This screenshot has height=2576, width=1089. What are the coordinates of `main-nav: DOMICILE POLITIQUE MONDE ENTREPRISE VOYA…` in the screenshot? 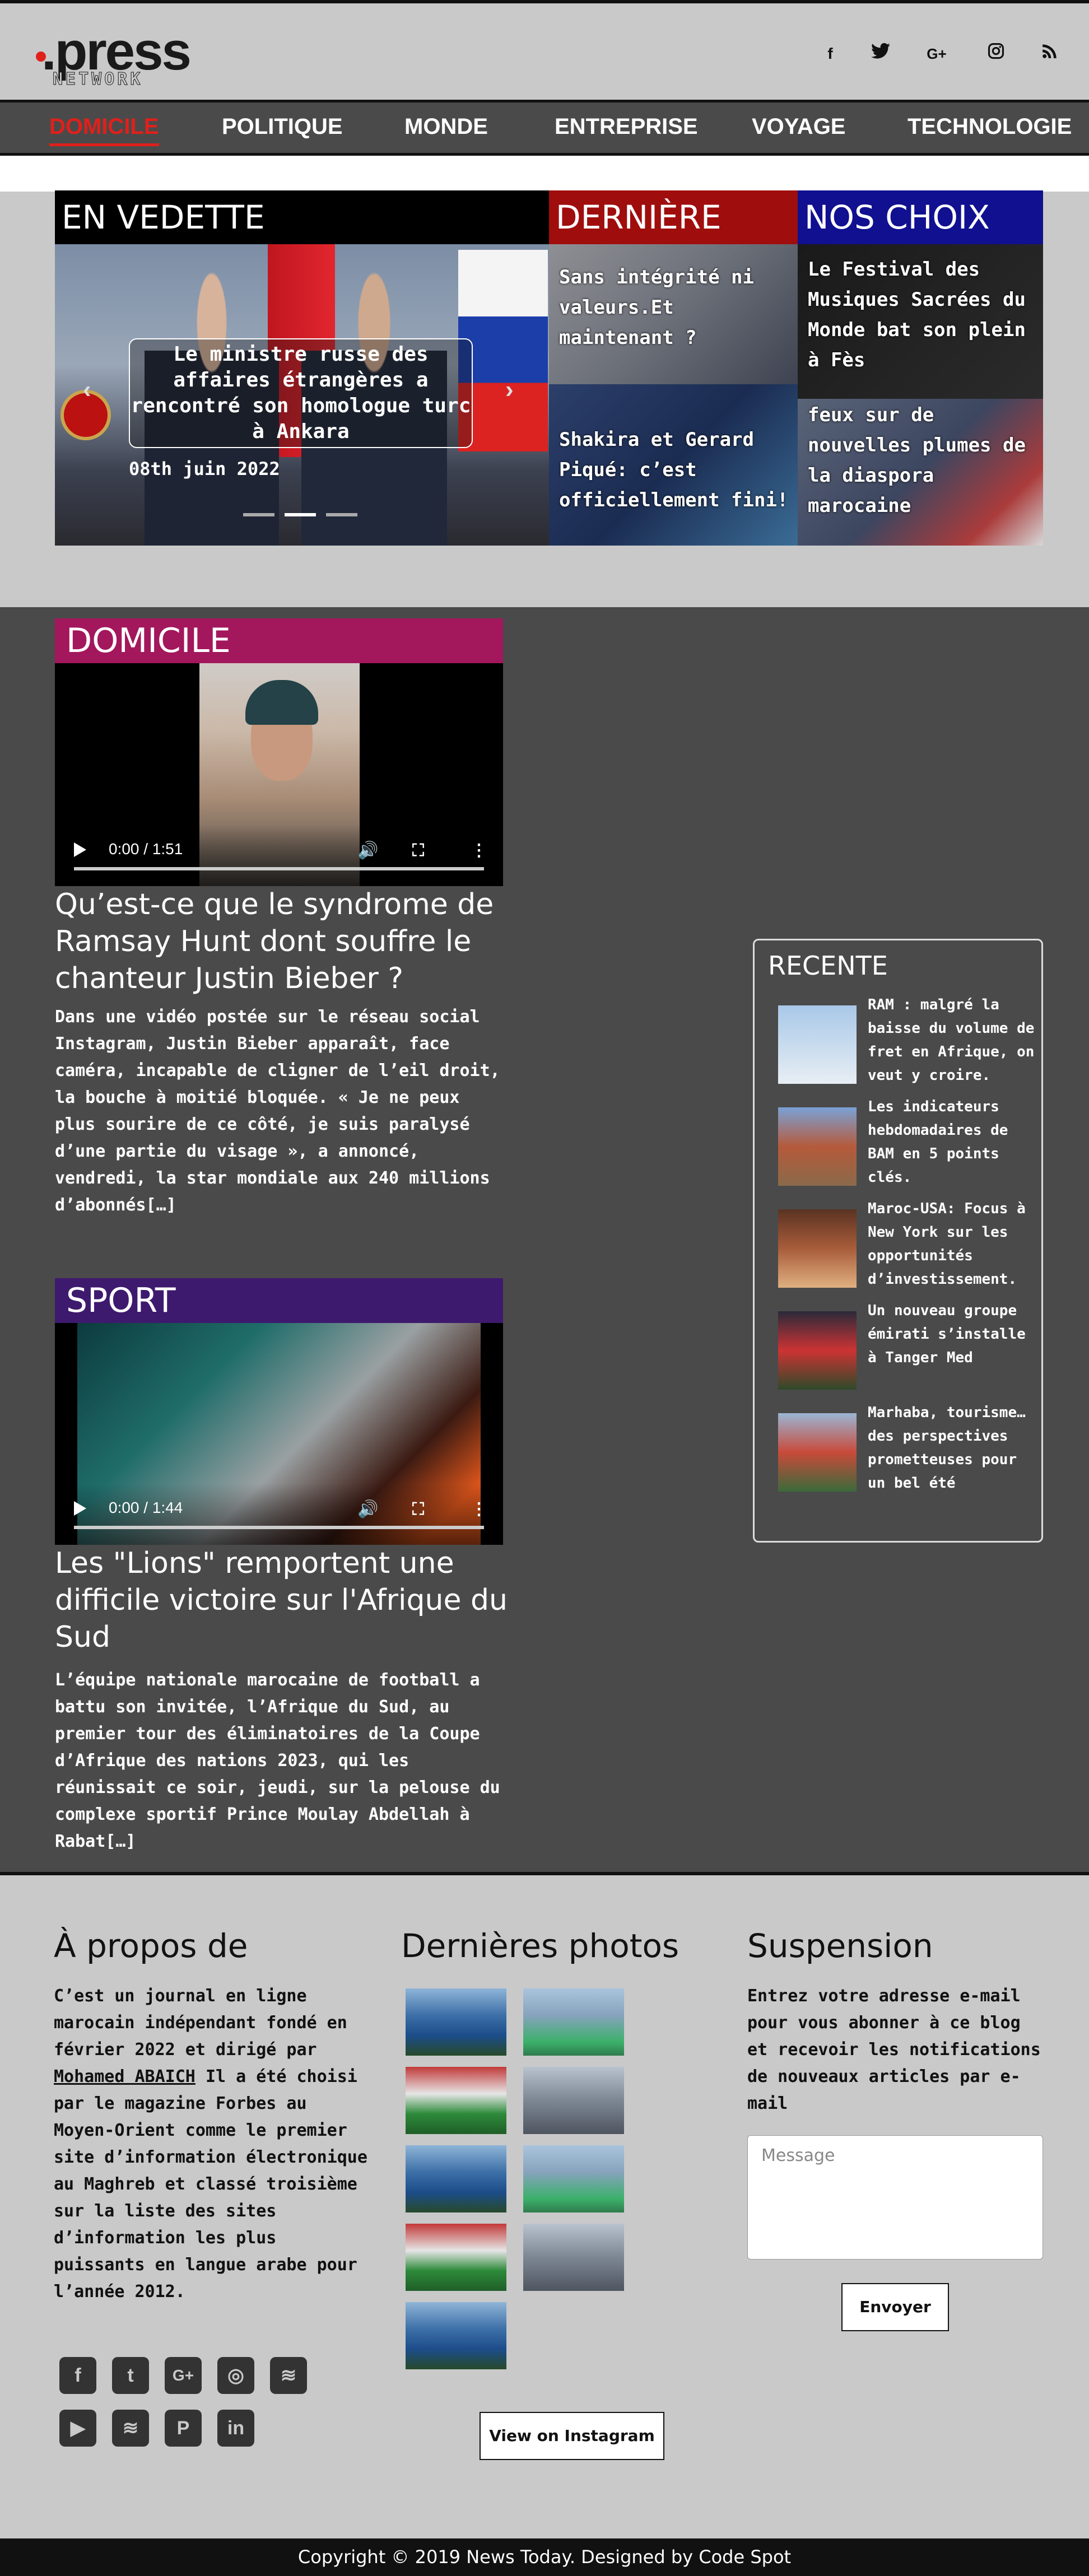 It's located at (544, 128).